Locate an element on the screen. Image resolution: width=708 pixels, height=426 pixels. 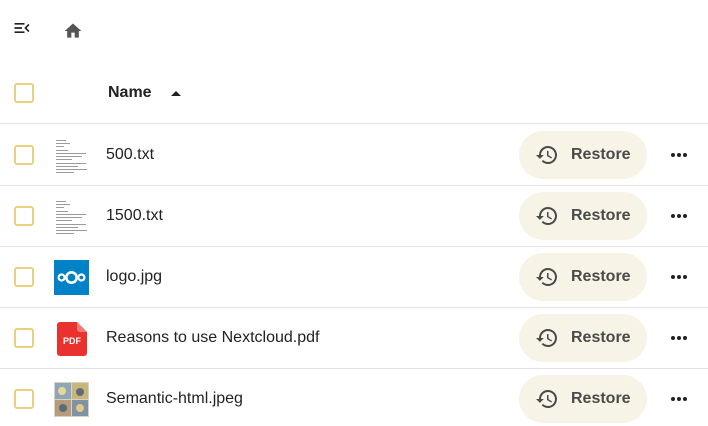
file-list-header: Name is located at coordinates (354, 93).